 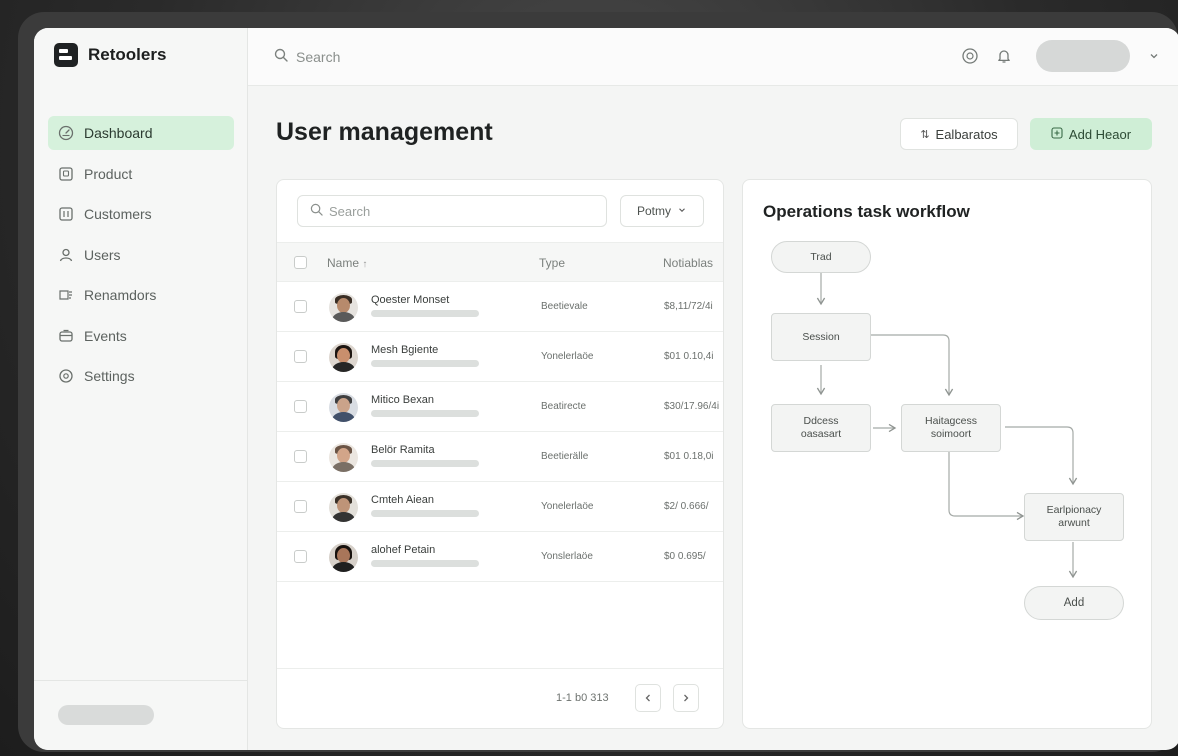 I want to click on page-title: User management, so click(x=384, y=132).